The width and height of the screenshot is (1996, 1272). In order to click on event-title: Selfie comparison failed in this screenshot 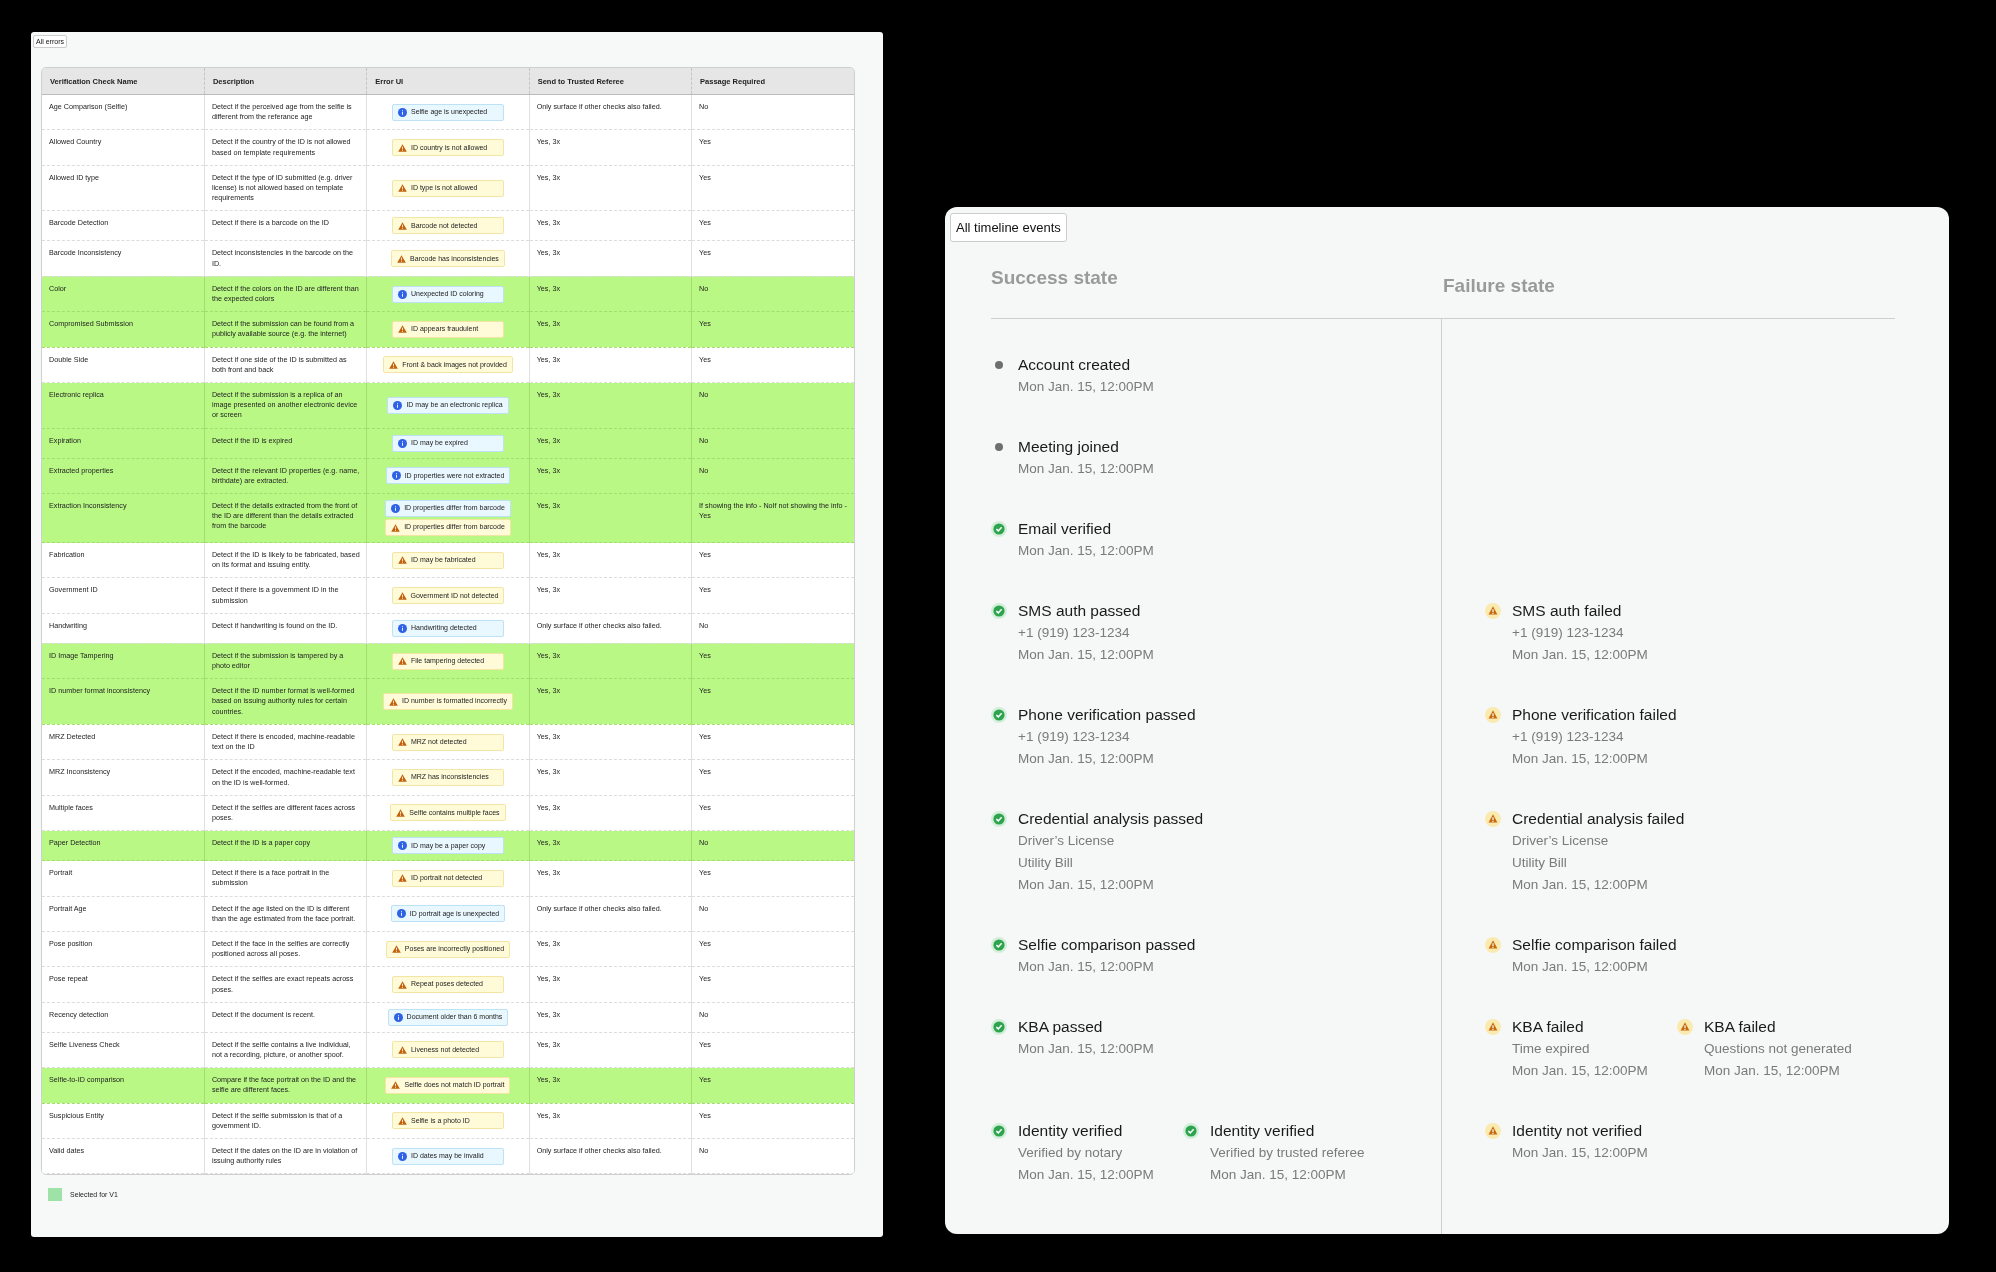, I will do `click(1594, 945)`.